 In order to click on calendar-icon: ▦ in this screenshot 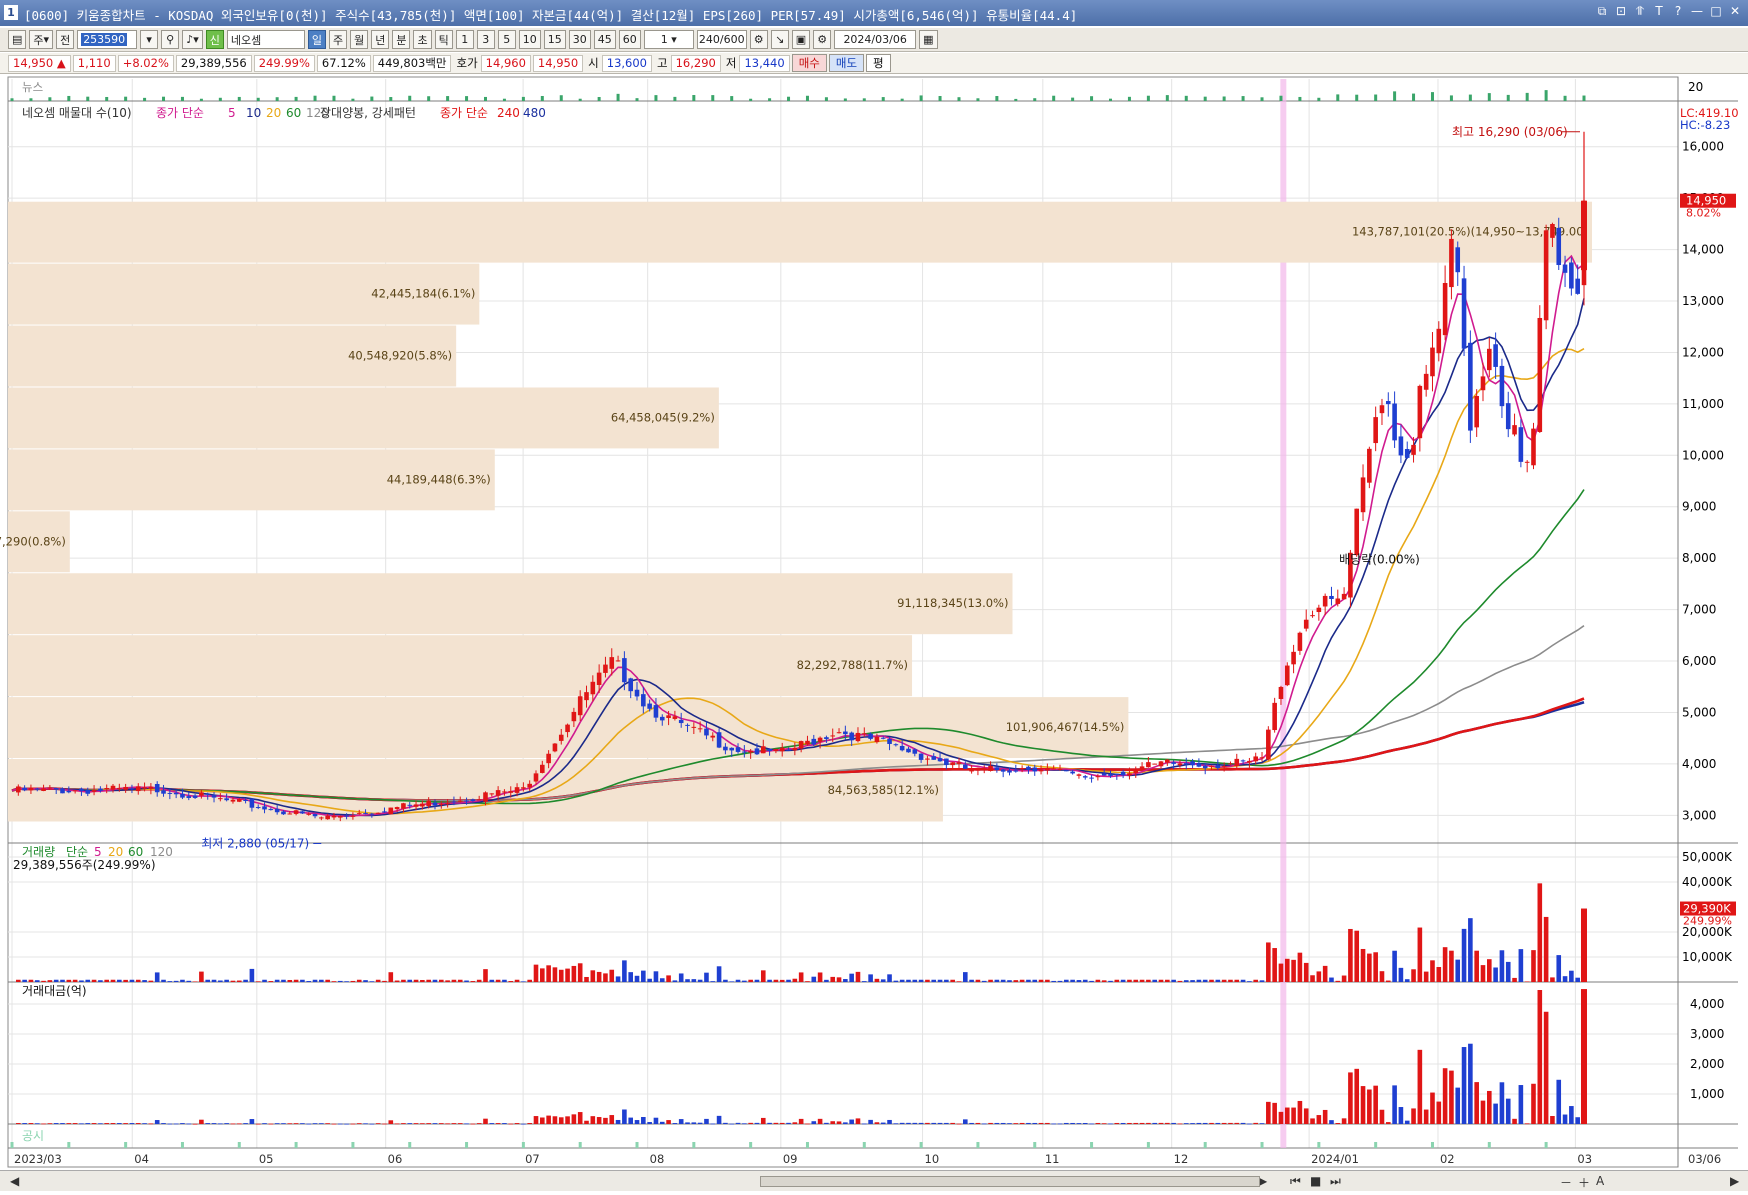, I will do `click(928, 39)`.